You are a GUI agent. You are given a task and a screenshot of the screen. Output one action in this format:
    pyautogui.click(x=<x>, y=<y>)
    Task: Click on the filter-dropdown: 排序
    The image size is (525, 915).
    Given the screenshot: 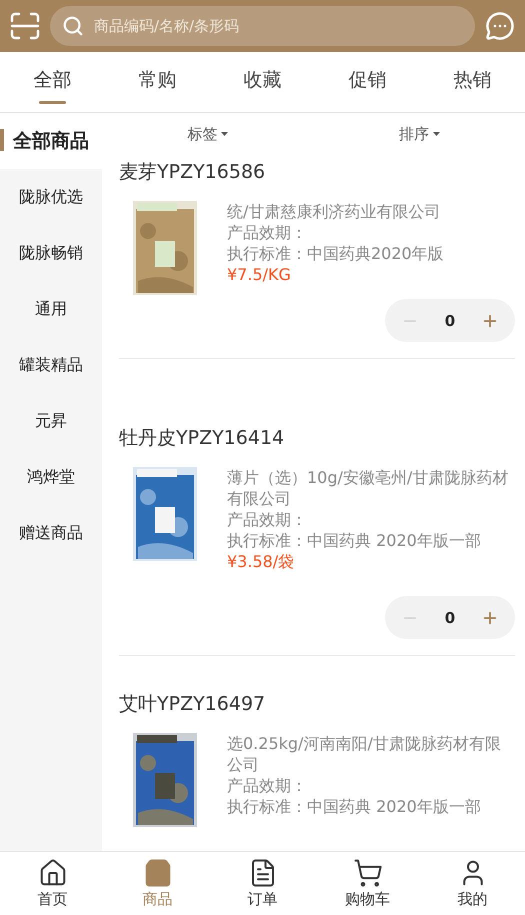 What is the action you would take?
    pyautogui.click(x=413, y=134)
    